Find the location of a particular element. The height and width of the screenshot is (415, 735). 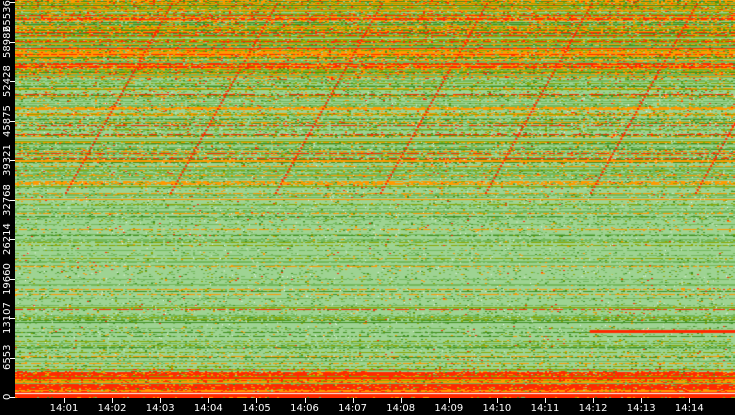

y-tick-label: 32768 is located at coordinates (7, 199).